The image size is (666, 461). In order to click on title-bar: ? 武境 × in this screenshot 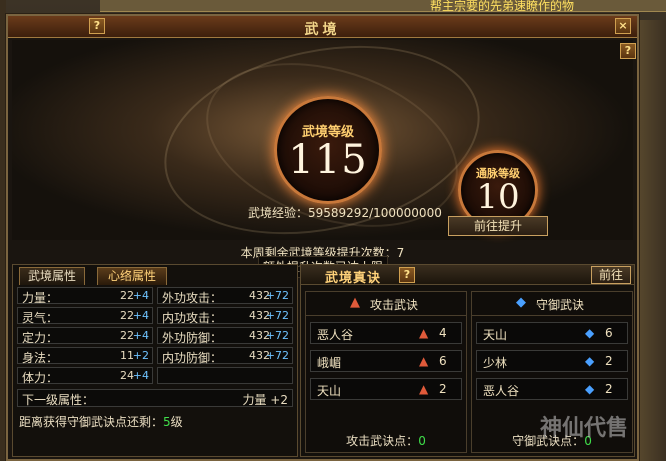, I will do `click(322, 27)`.